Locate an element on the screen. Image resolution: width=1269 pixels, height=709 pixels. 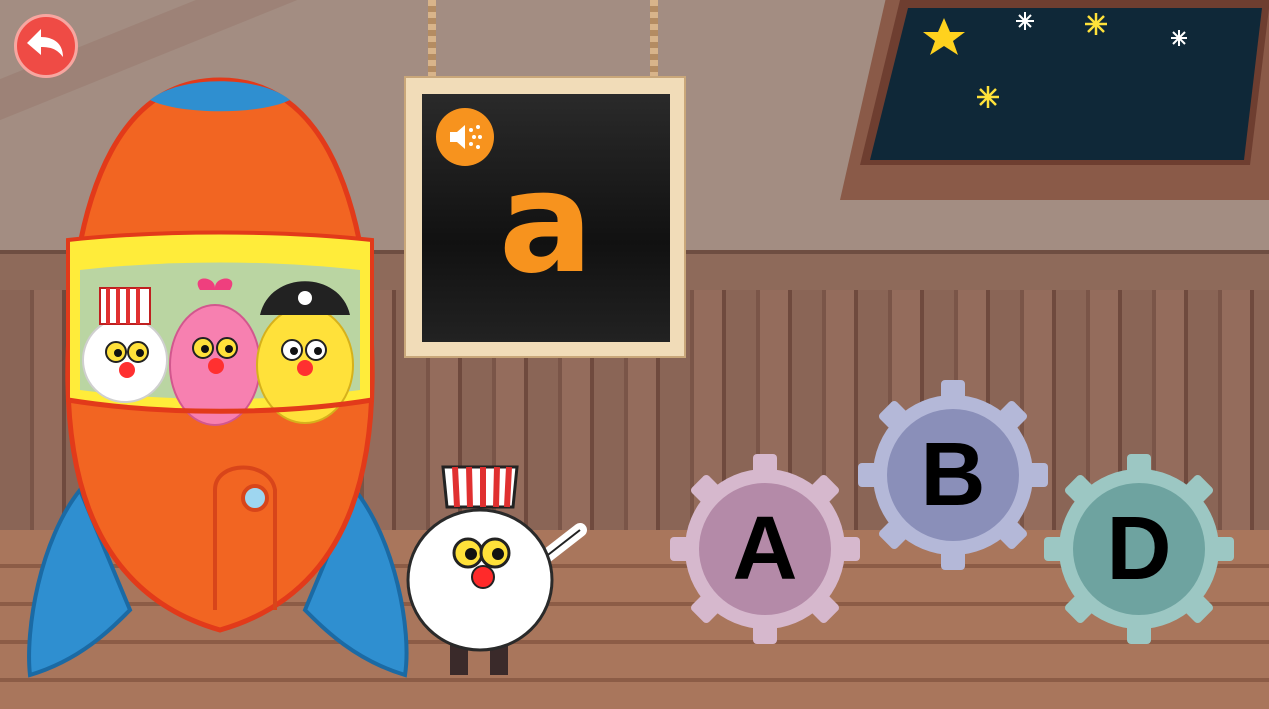
answer-gear-b: B is located at coordinates (953, 475).